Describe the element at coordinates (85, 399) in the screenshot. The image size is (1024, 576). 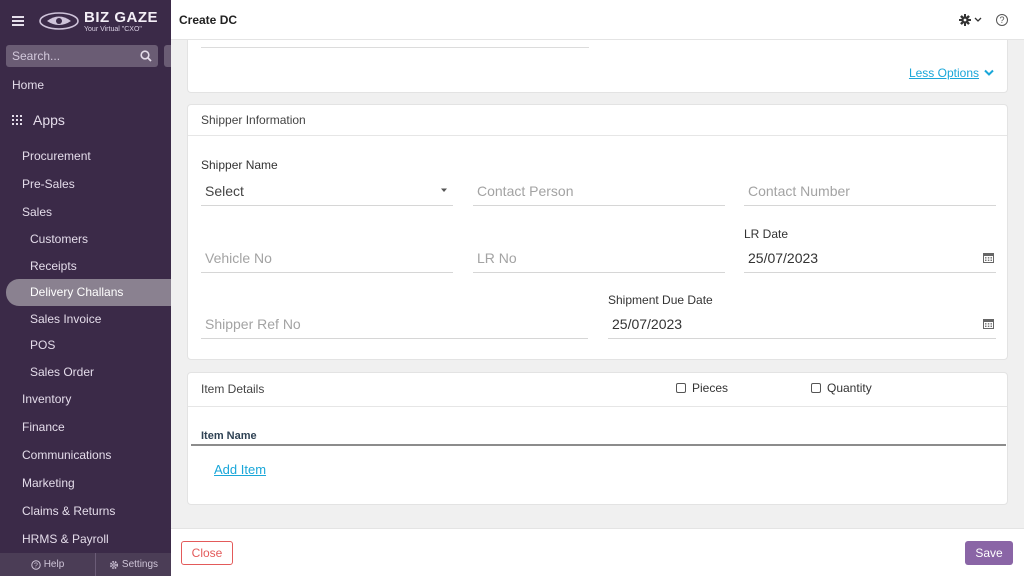
I see `sidebar-item-inventory: Inventory` at that location.